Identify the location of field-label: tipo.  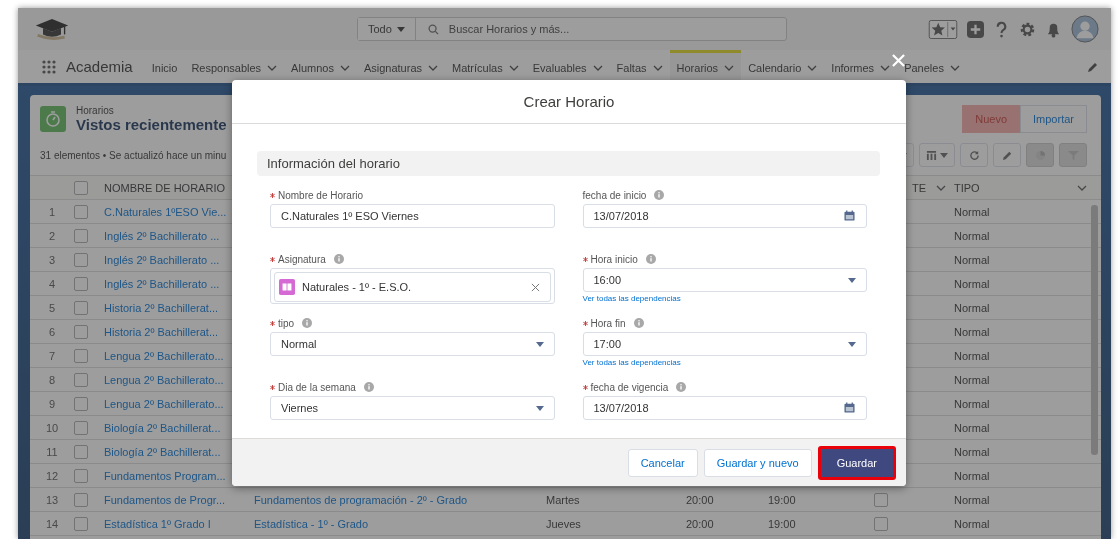
(286, 323).